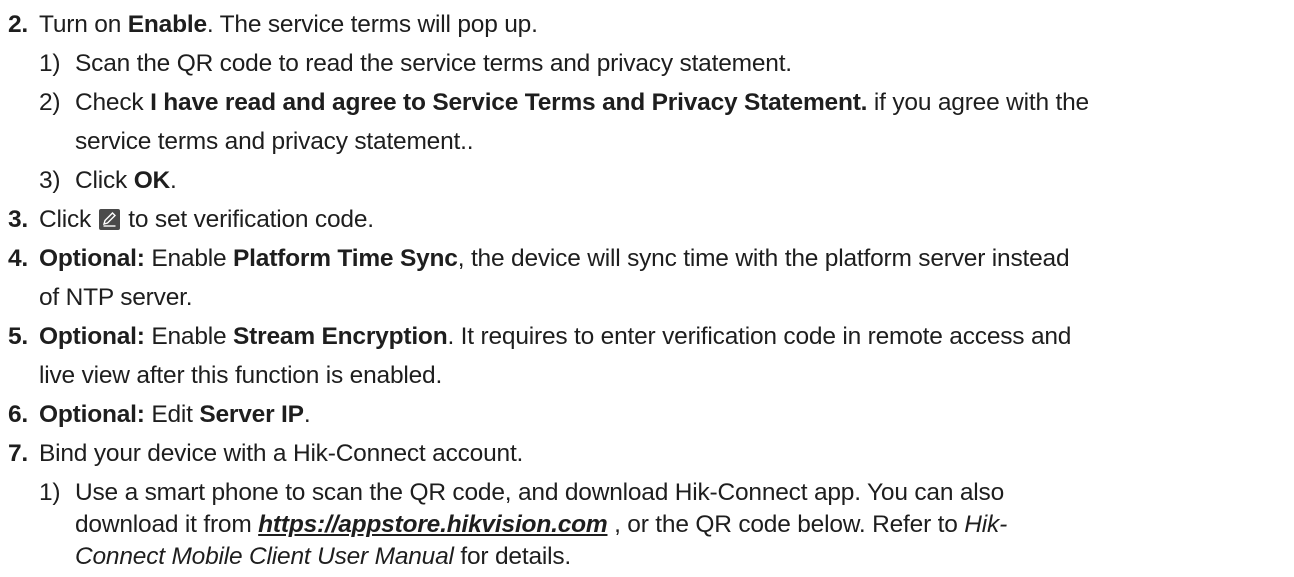  I want to click on substep-text: ., so click(173, 180).